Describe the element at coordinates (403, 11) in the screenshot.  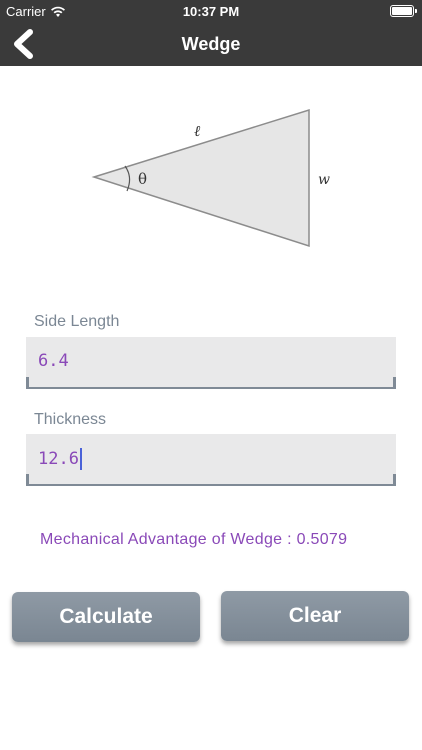
I see `battery-icon` at that location.